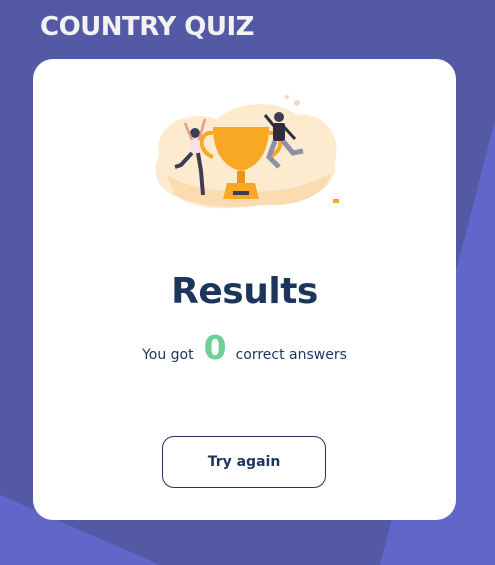 The width and height of the screenshot is (495, 565). Describe the element at coordinates (168, 355) in the screenshot. I see `score-prefix: You got` at that location.